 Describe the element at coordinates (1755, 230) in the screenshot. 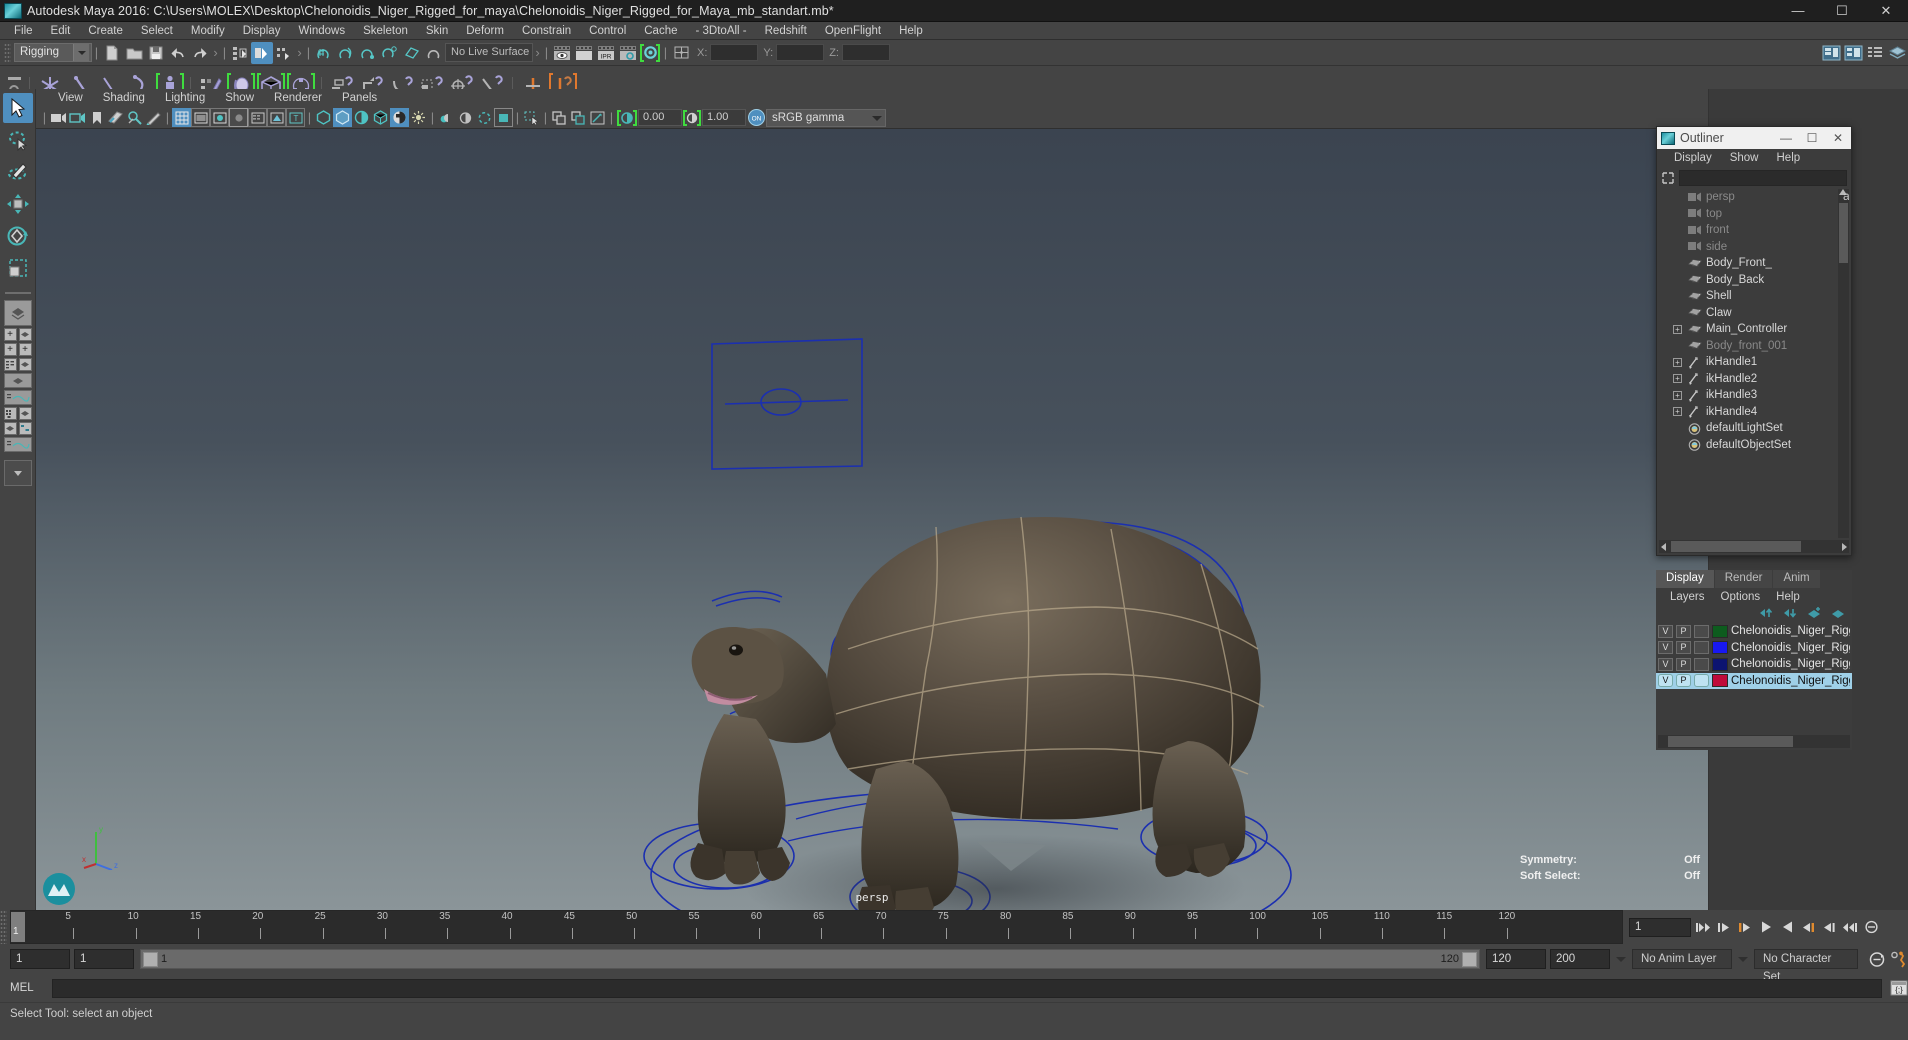

I see `outliner-item-front: front` at that location.